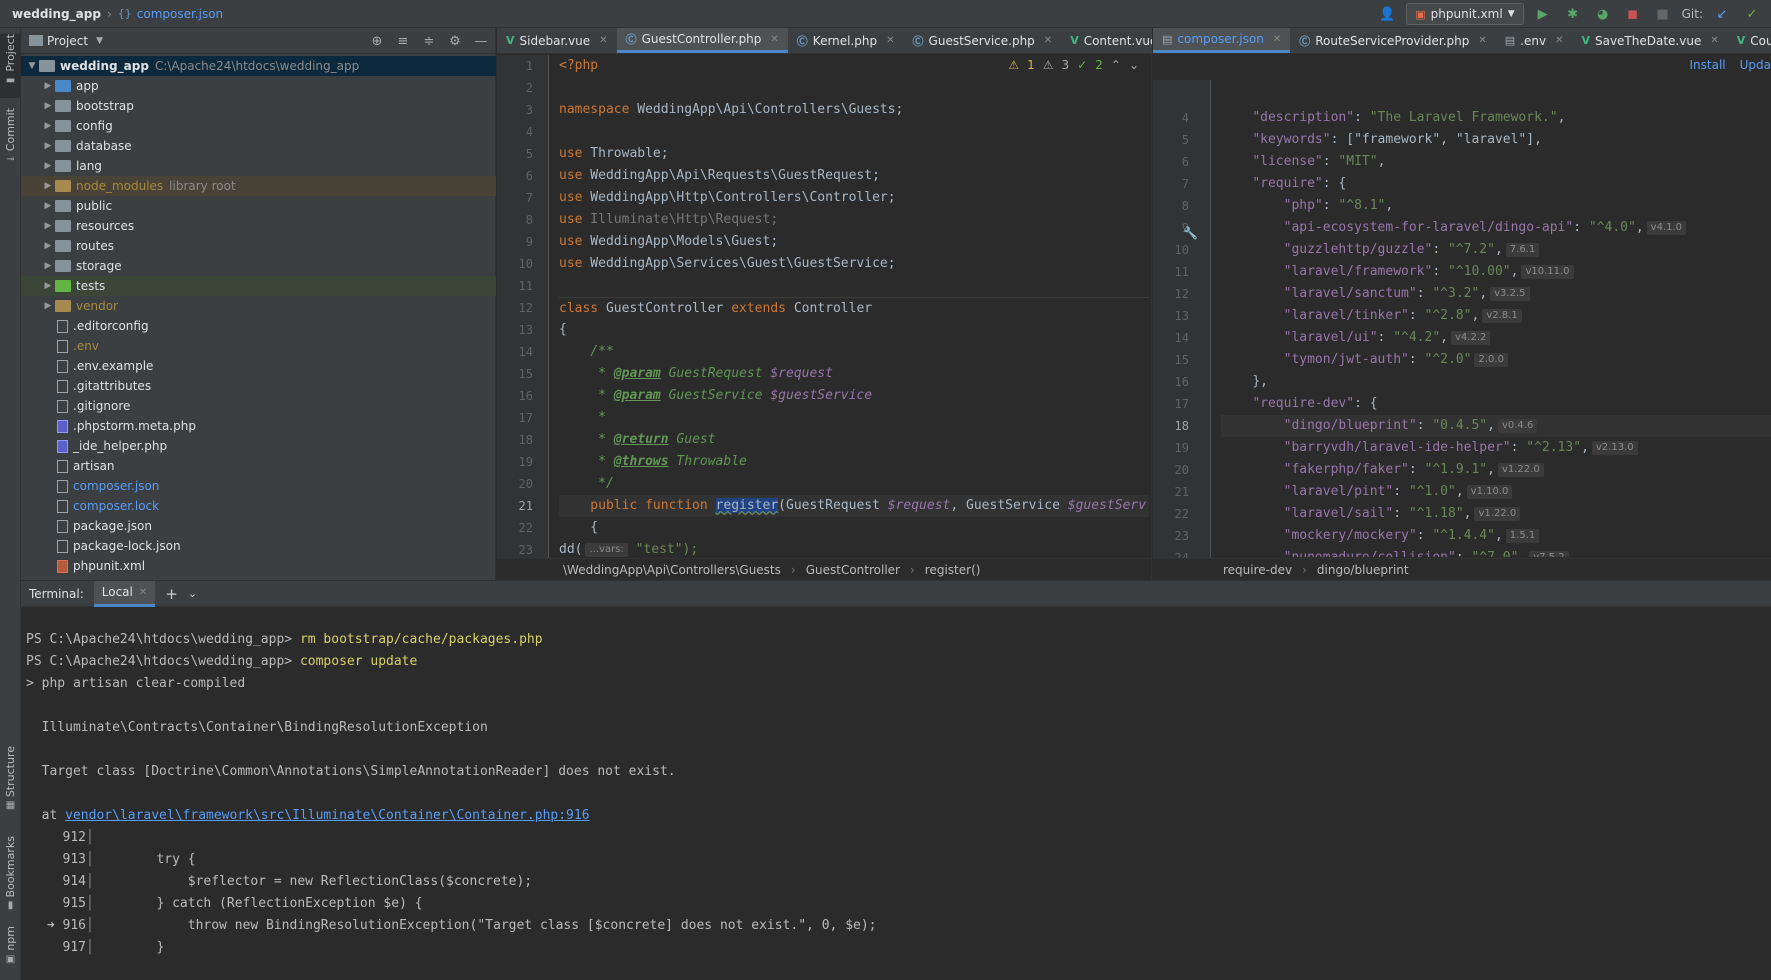 The height and width of the screenshot is (980, 1771). I want to click on tree-item: composer.json, so click(258, 486).